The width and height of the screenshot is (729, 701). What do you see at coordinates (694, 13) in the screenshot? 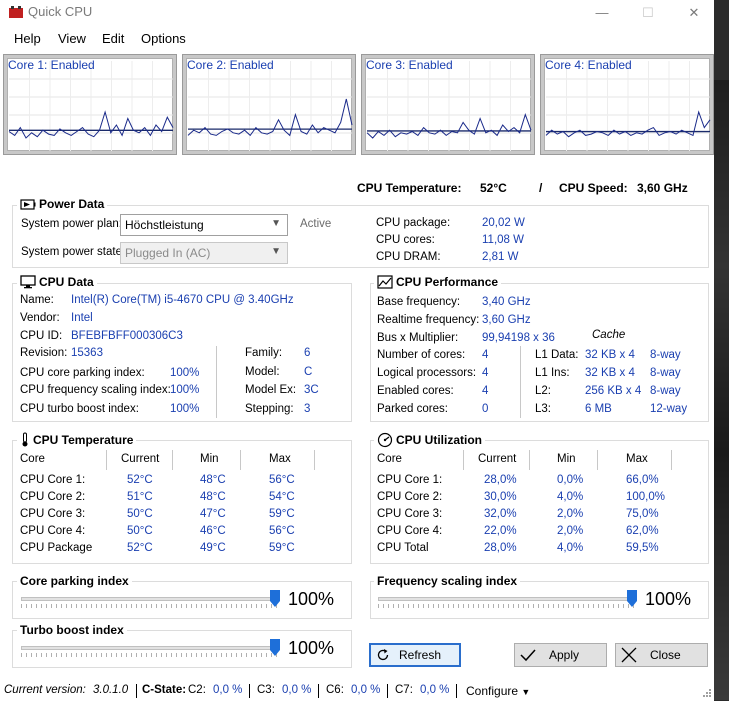
I see `close-window-button: ✕` at bounding box center [694, 13].